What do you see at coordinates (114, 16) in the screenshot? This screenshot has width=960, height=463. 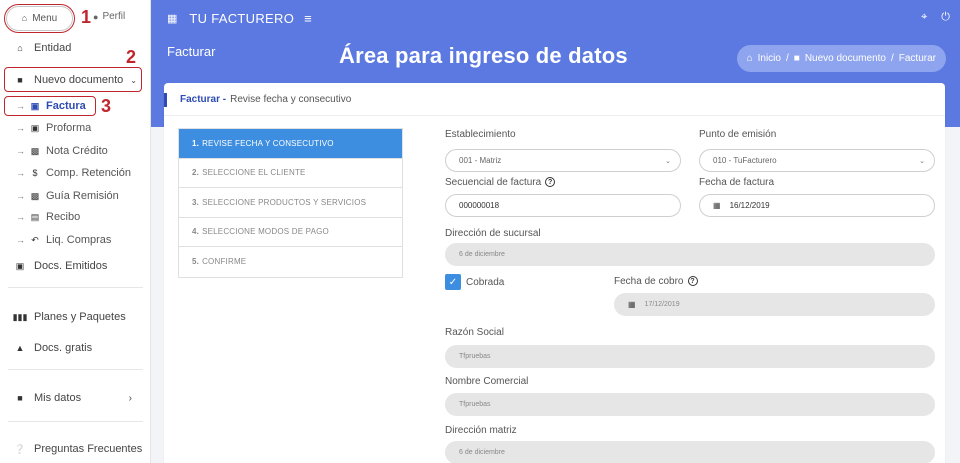 I see `perfil-label: Perfil` at bounding box center [114, 16].